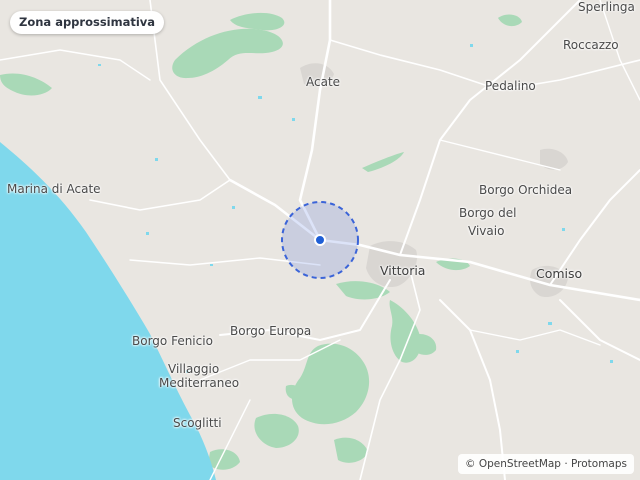 This screenshot has height=480, width=640. Describe the element at coordinates (87, 22) in the screenshot. I see `approximate-zone-badge: Zona approssimativa` at that location.